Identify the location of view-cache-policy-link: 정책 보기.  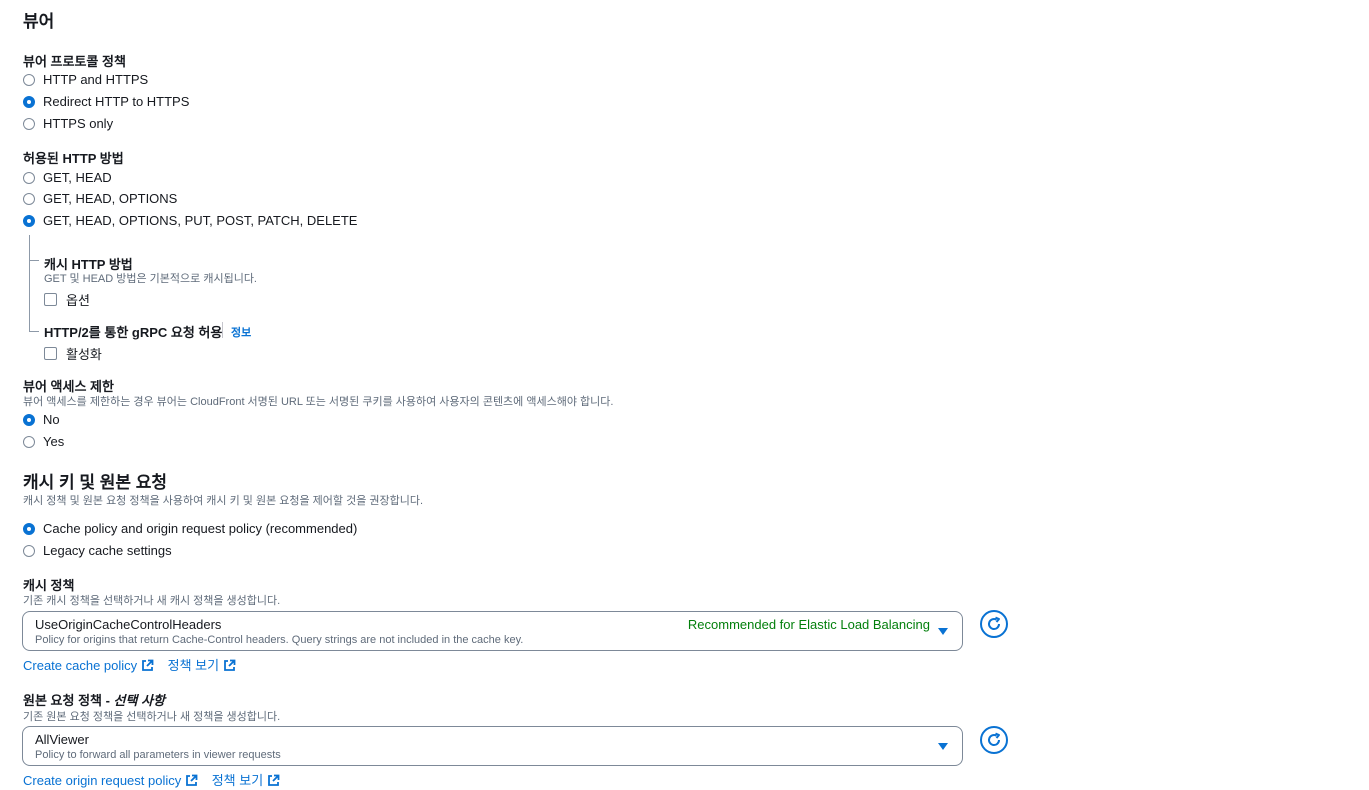
(202, 665).